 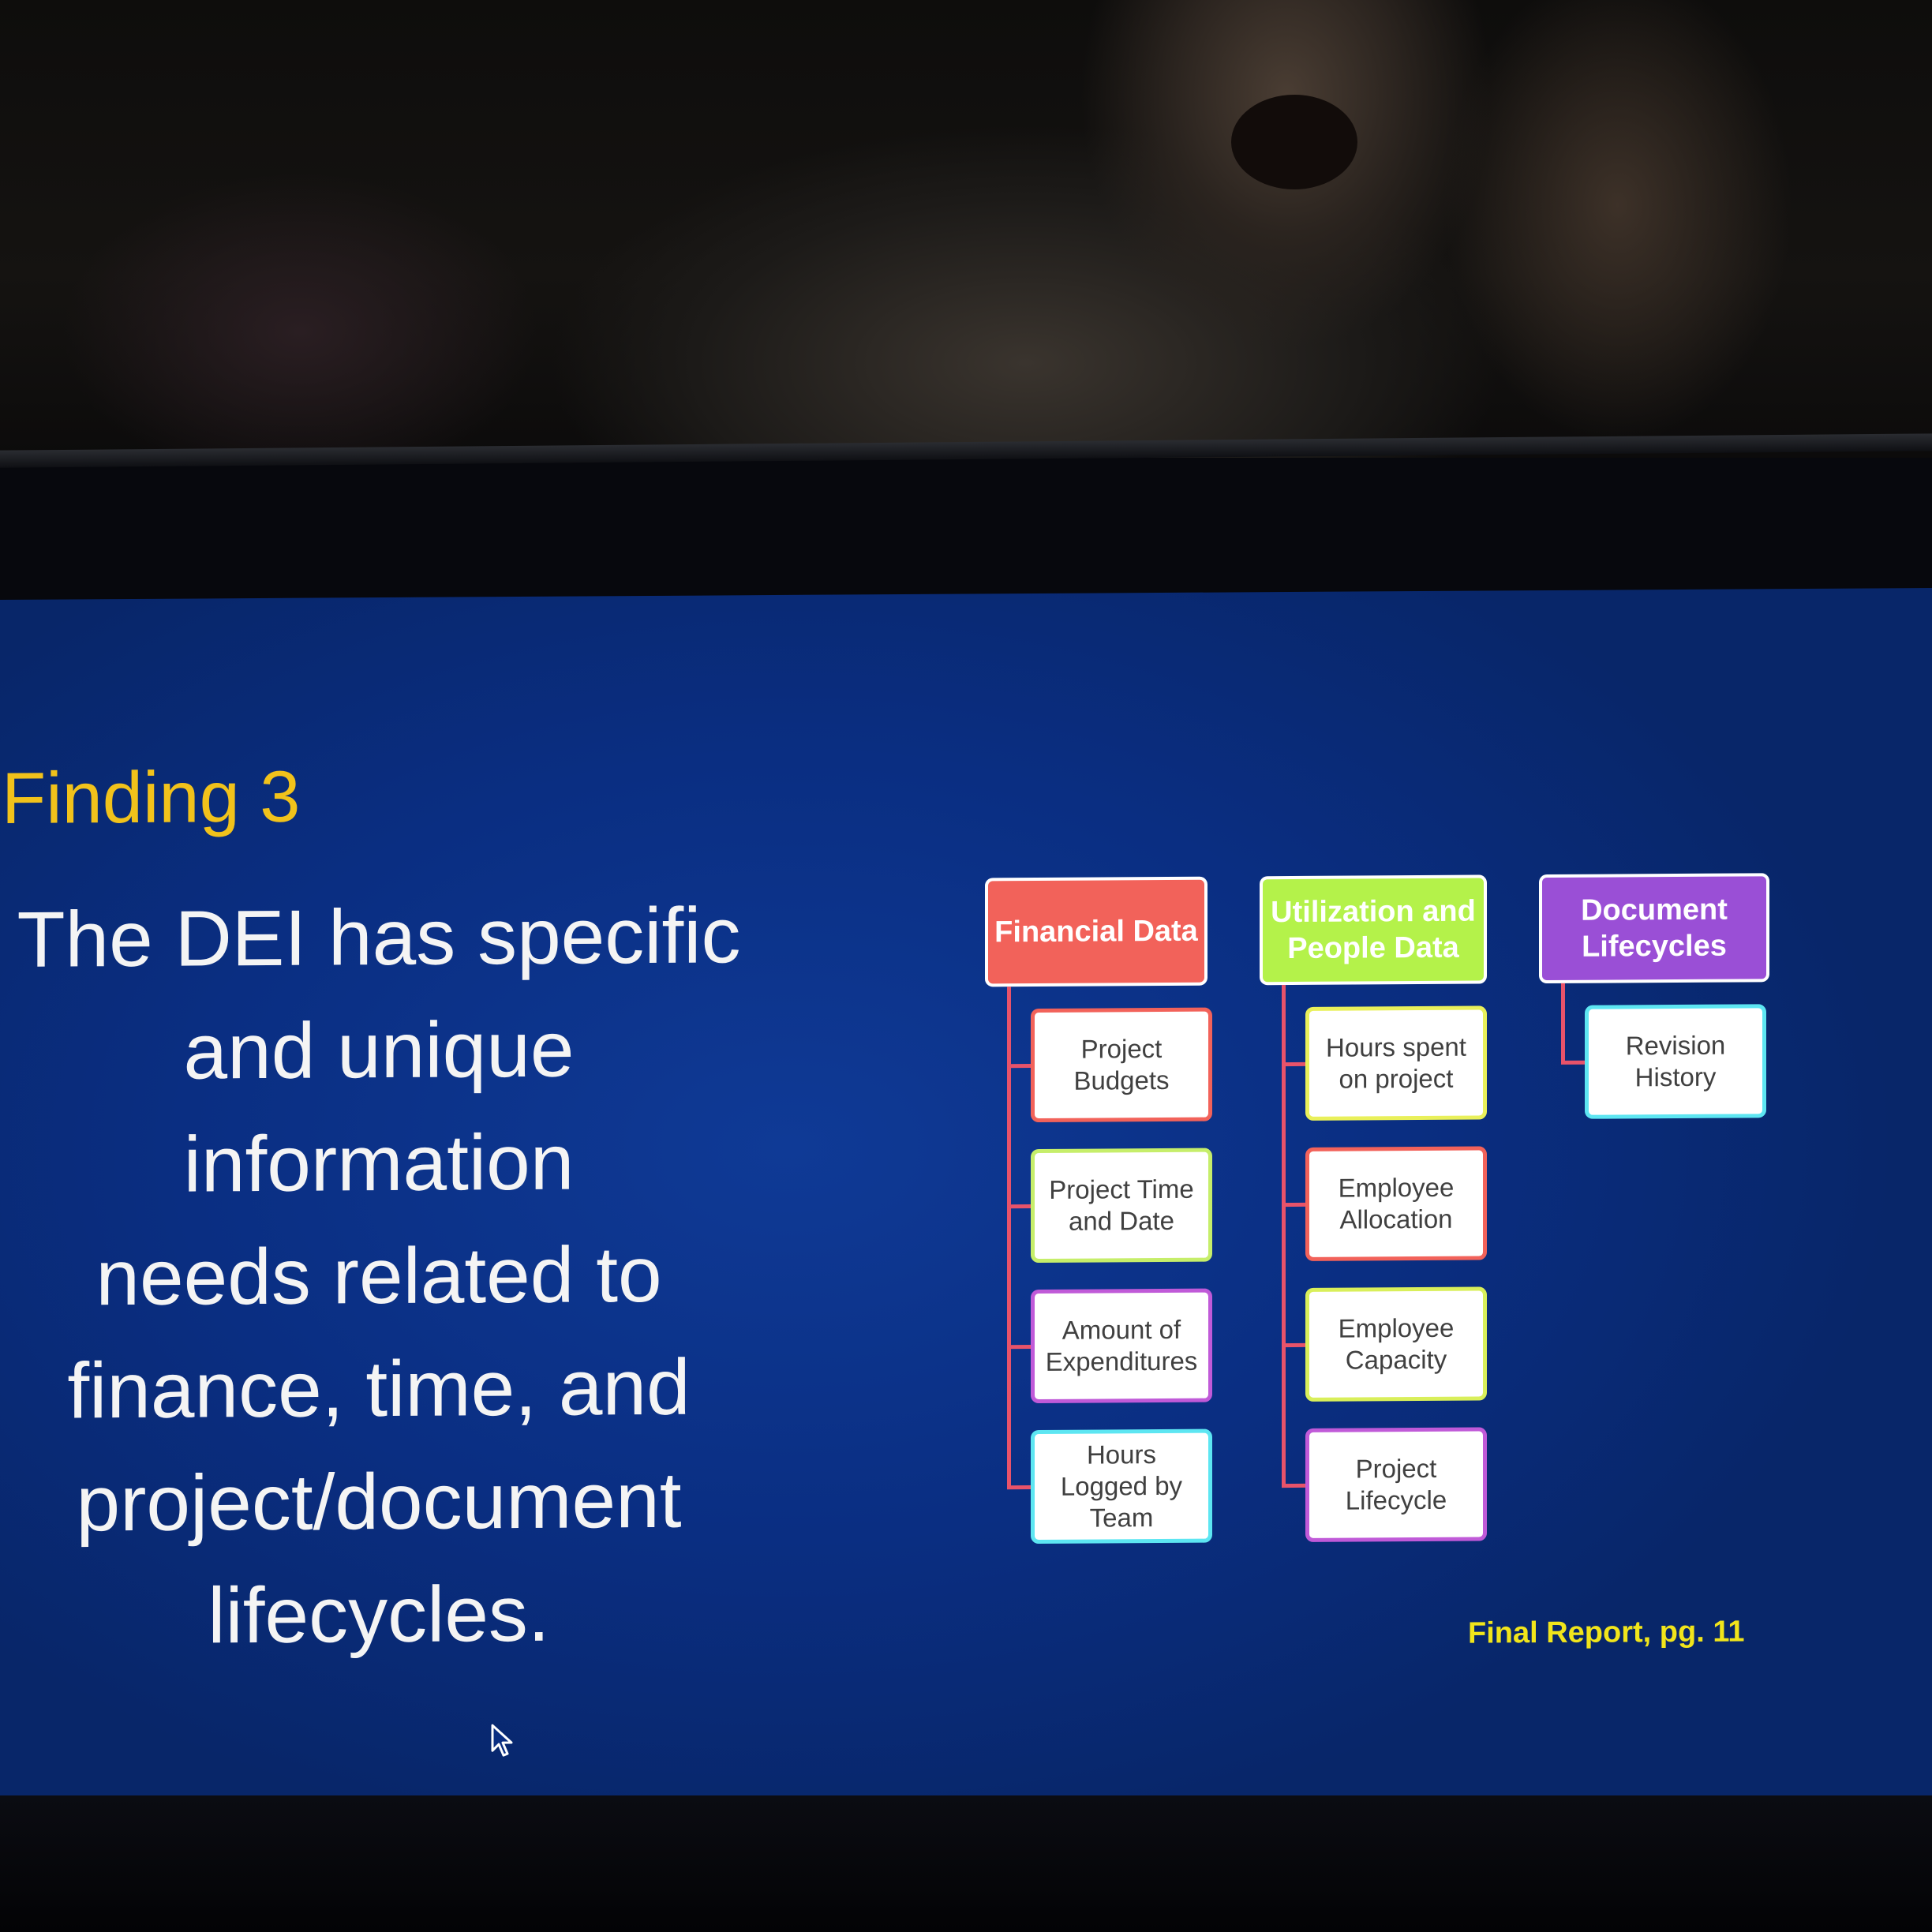 I want to click on diagram-item: Employee Allocation, so click(x=1396, y=1203).